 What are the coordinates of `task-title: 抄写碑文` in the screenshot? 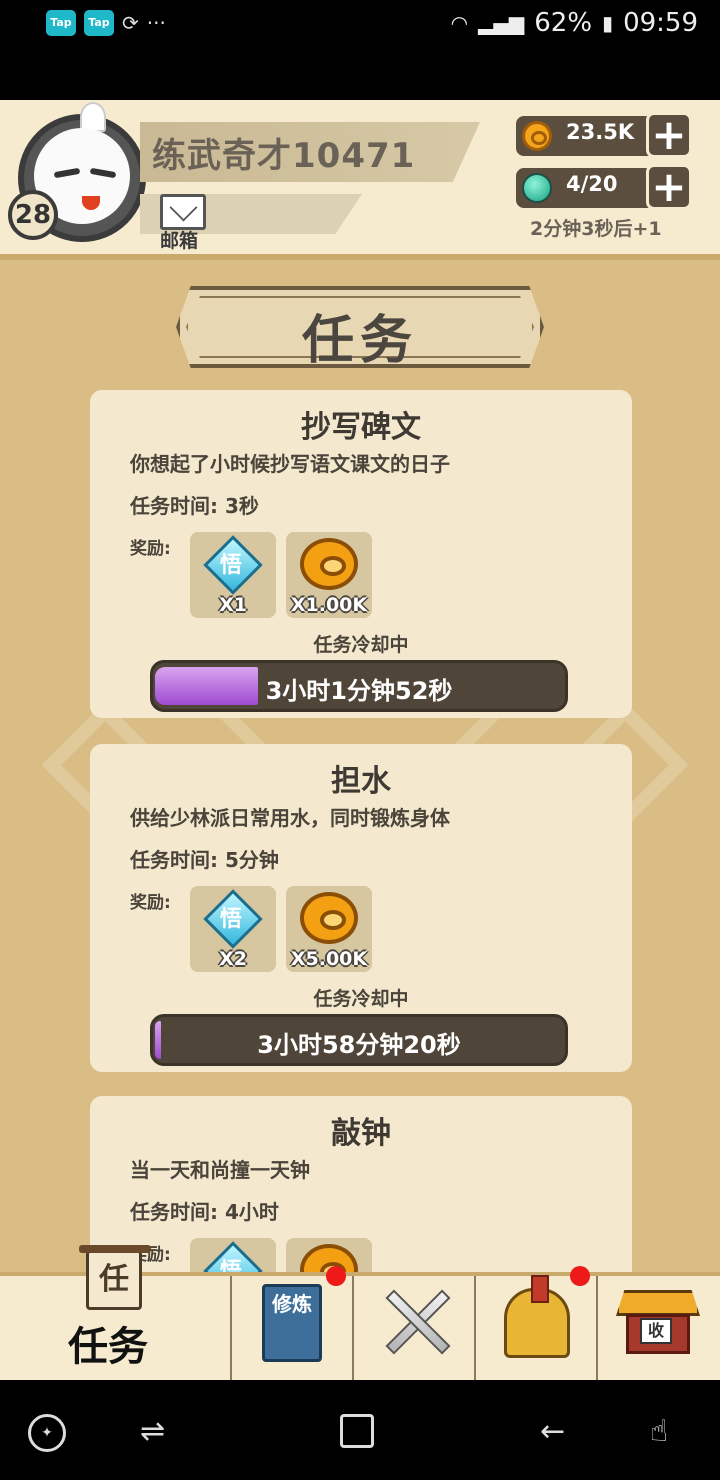 It's located at (361, 427).